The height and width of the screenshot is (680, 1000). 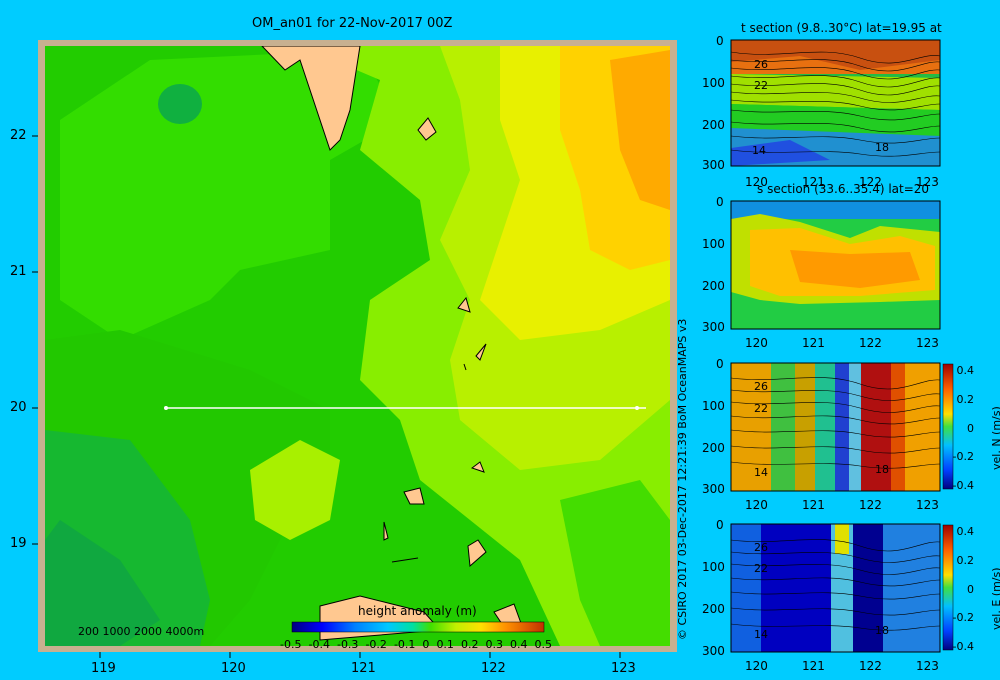 What do you see at coordinates (841, 28) in the screenshot?
I see `temp-panel-title: t section (9.8..30°C) lat=19.95 at` at bounding box center [841, 28].